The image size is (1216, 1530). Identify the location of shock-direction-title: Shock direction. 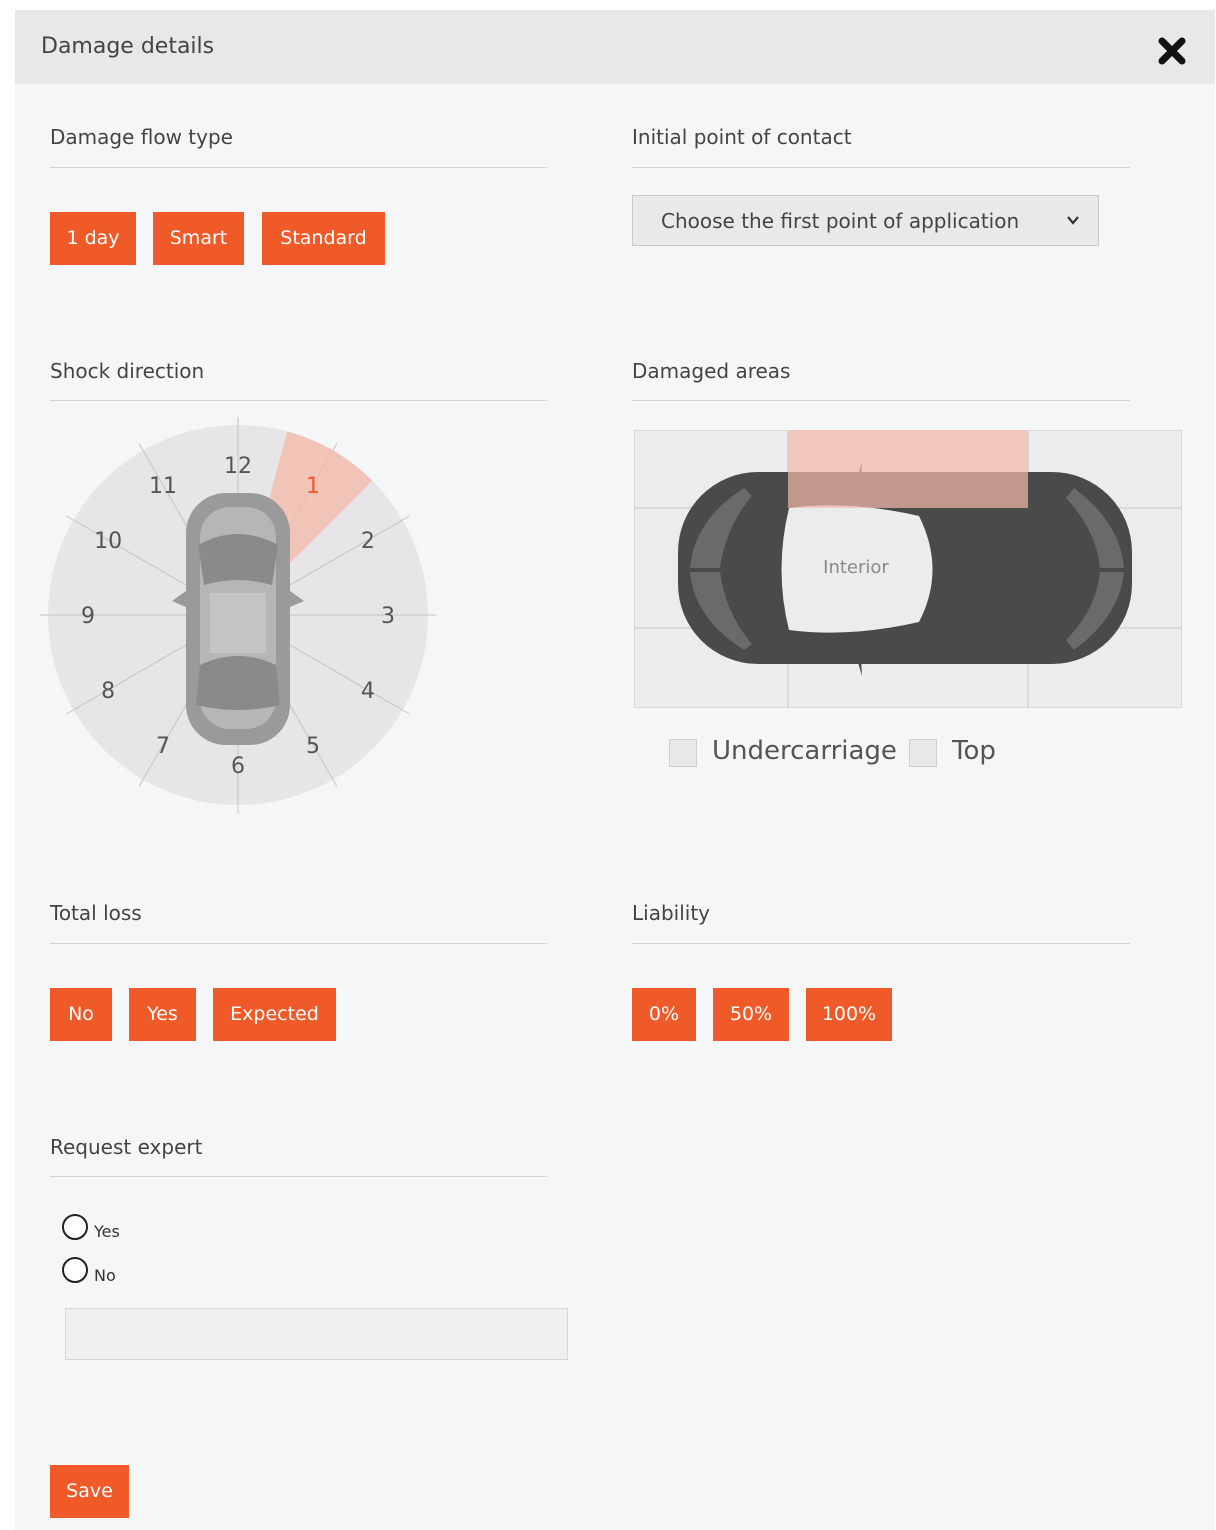
(127, 371).